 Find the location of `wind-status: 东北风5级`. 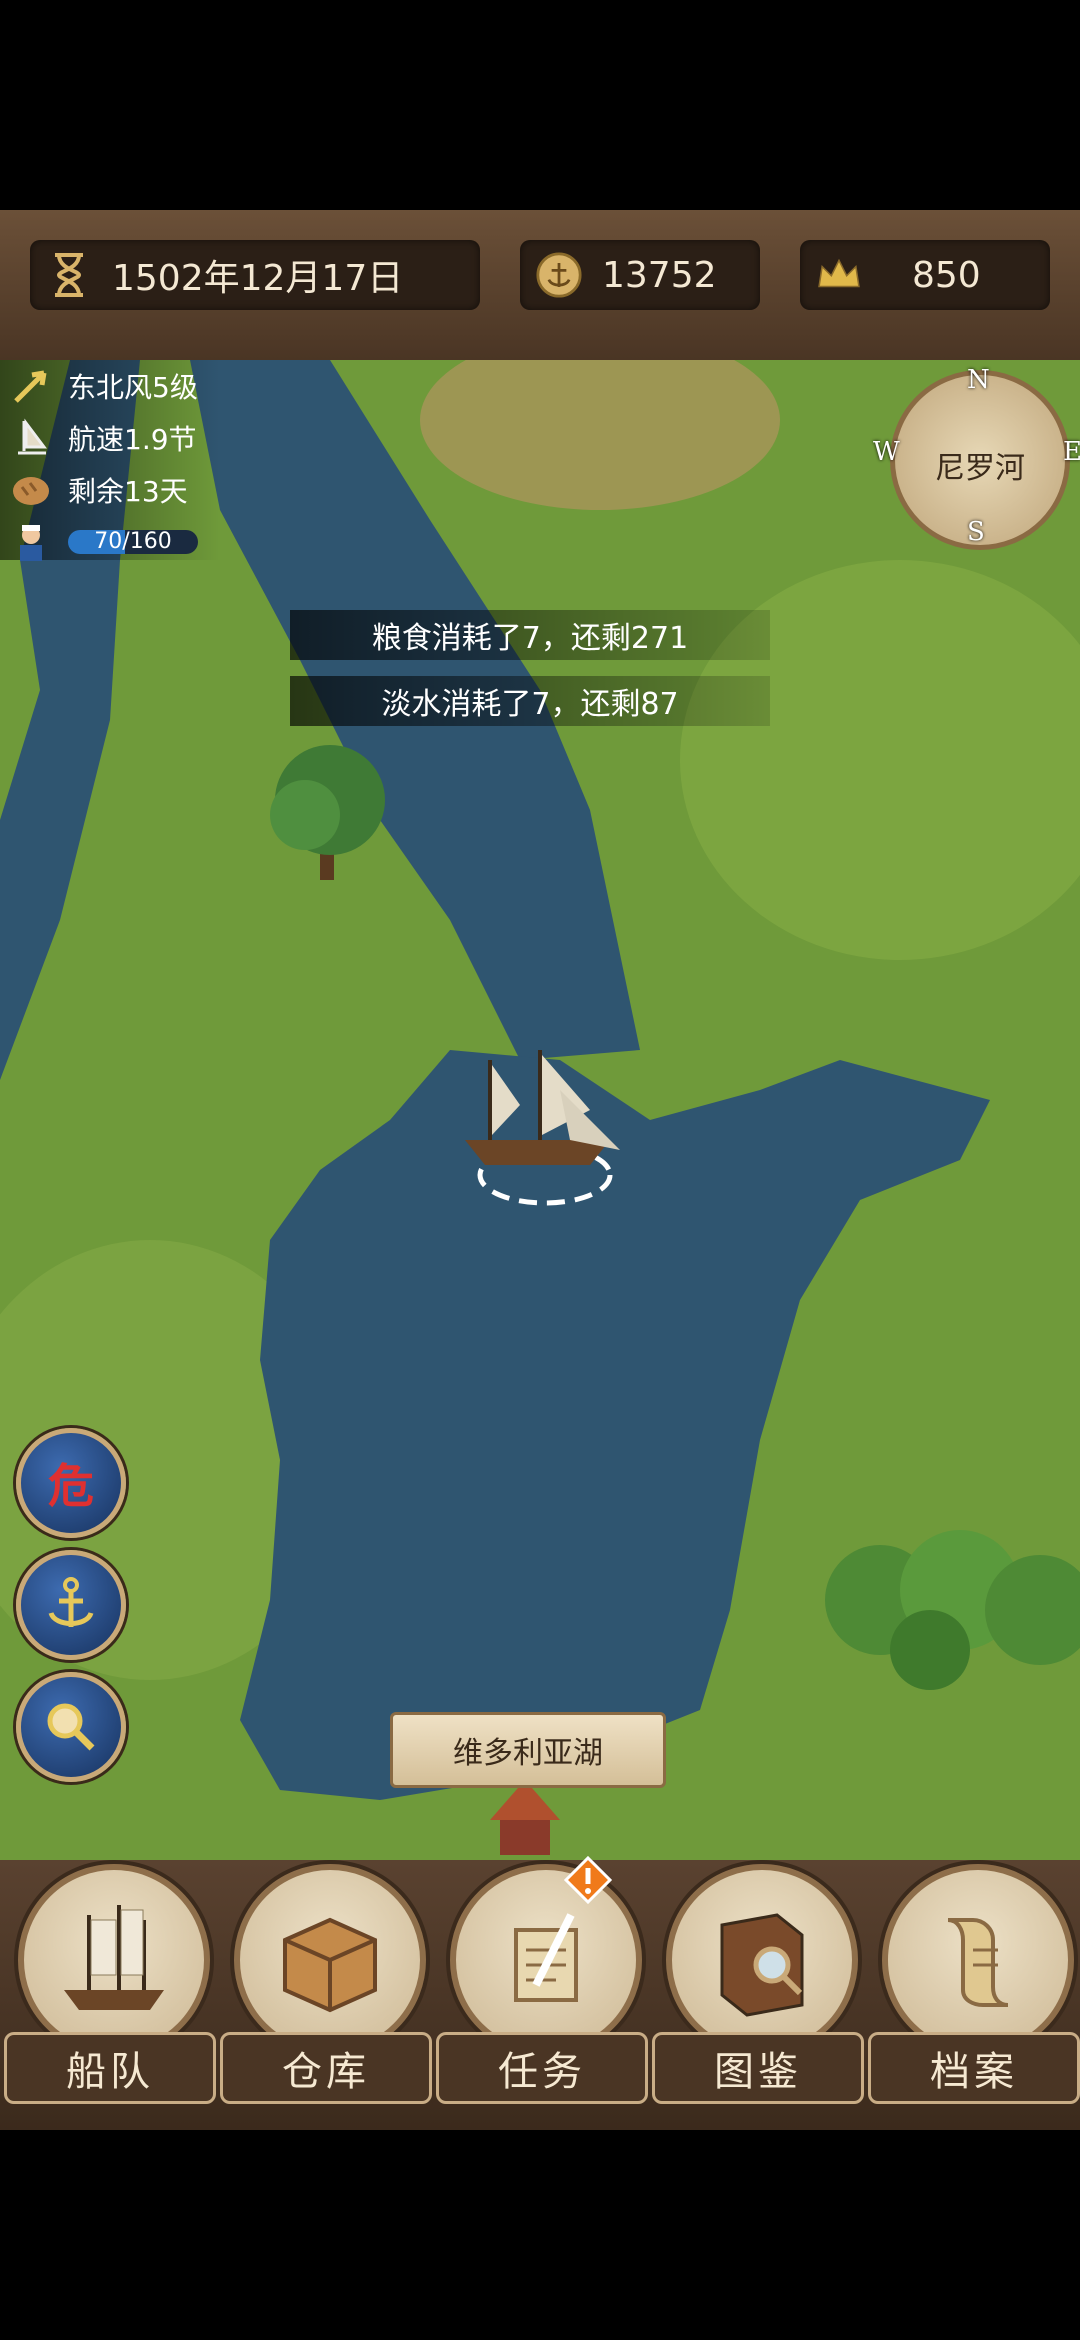

wind-status: 东北风5级 is located at coordinates (99, 386).